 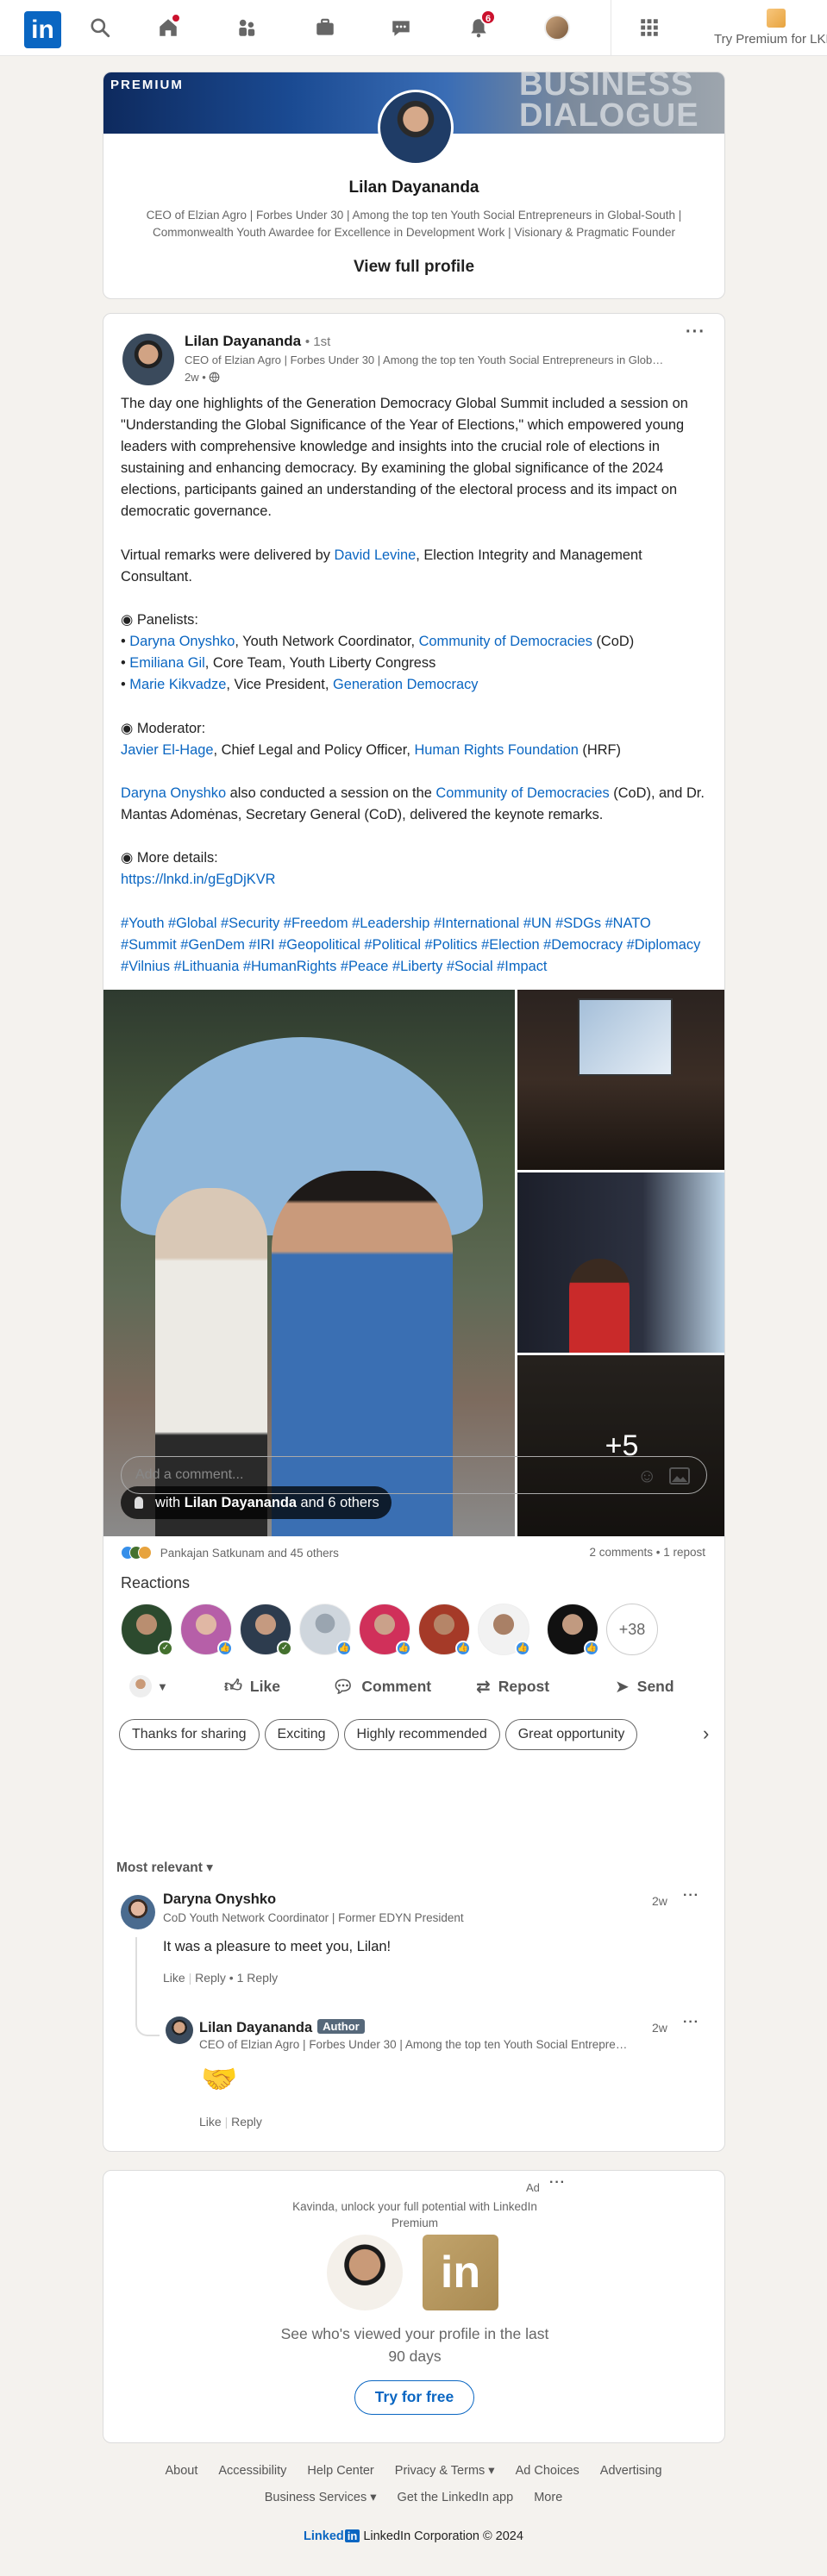 What do you see at coordinates (406, 685) in the screenshot?
I see `mention-generation-democracy: Generation Democracy` at bounding box center [406, 685].